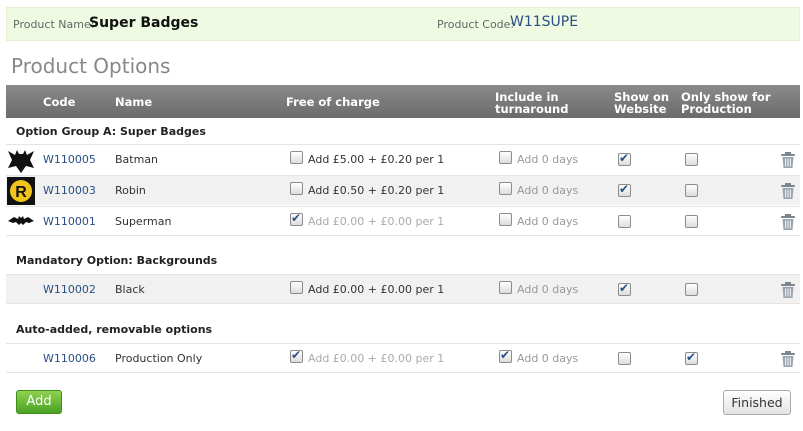 Image resolution: width=803 pixels, height=431 pixels. I want to click on svg-text: R, so click(21, 192).